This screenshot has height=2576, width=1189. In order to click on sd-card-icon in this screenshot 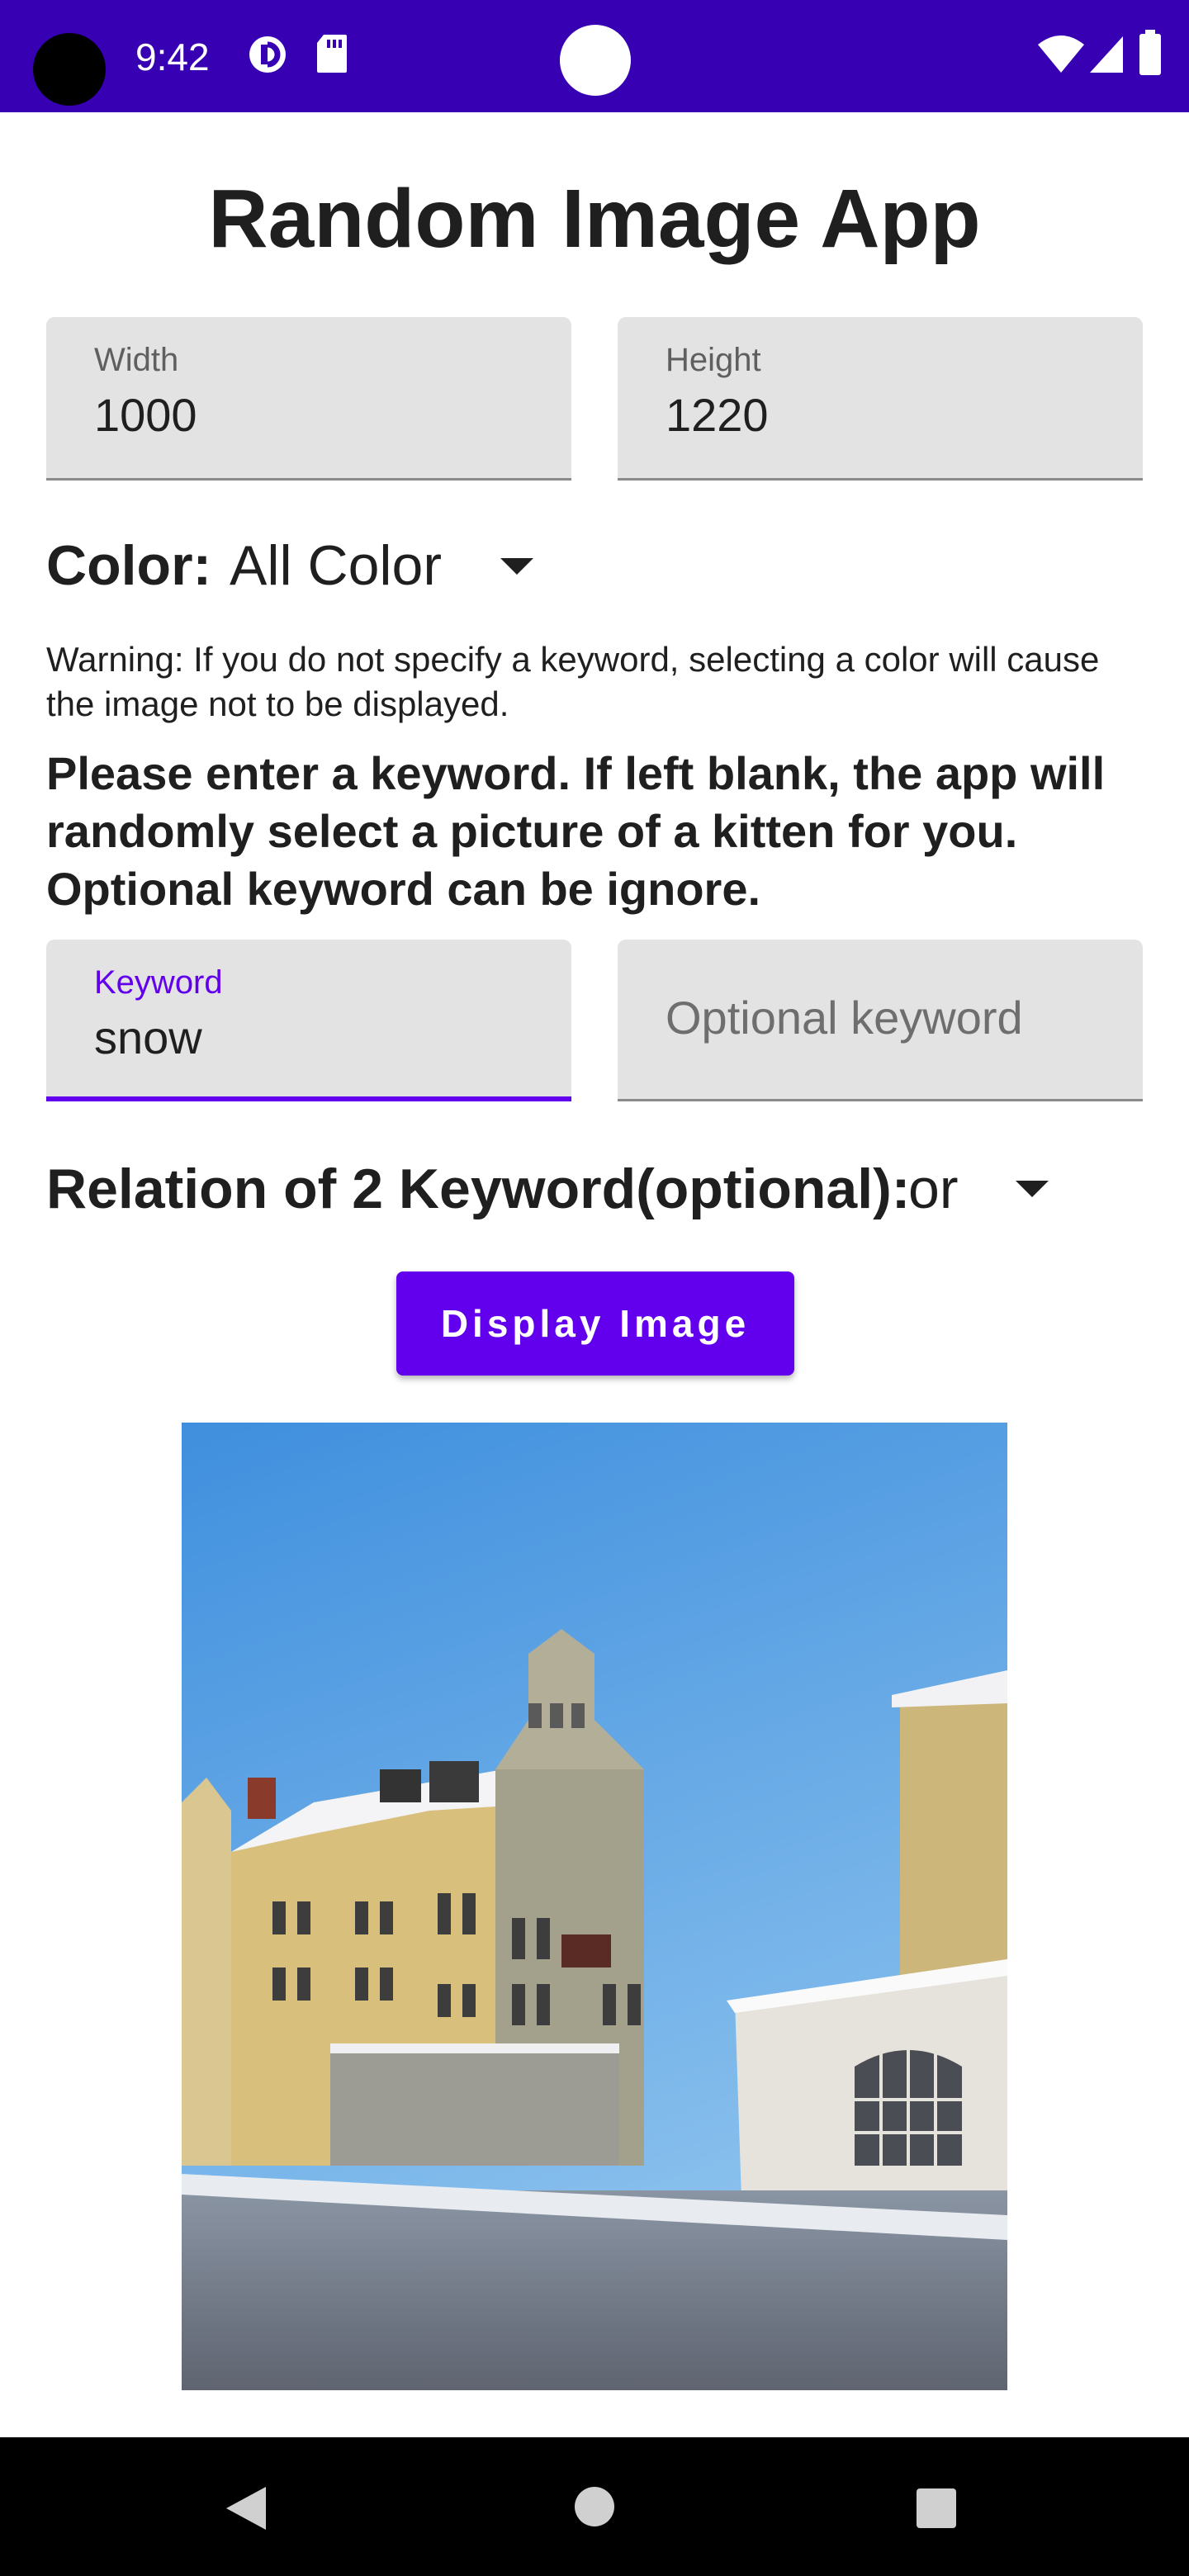, I will do `click(332, 54)`.